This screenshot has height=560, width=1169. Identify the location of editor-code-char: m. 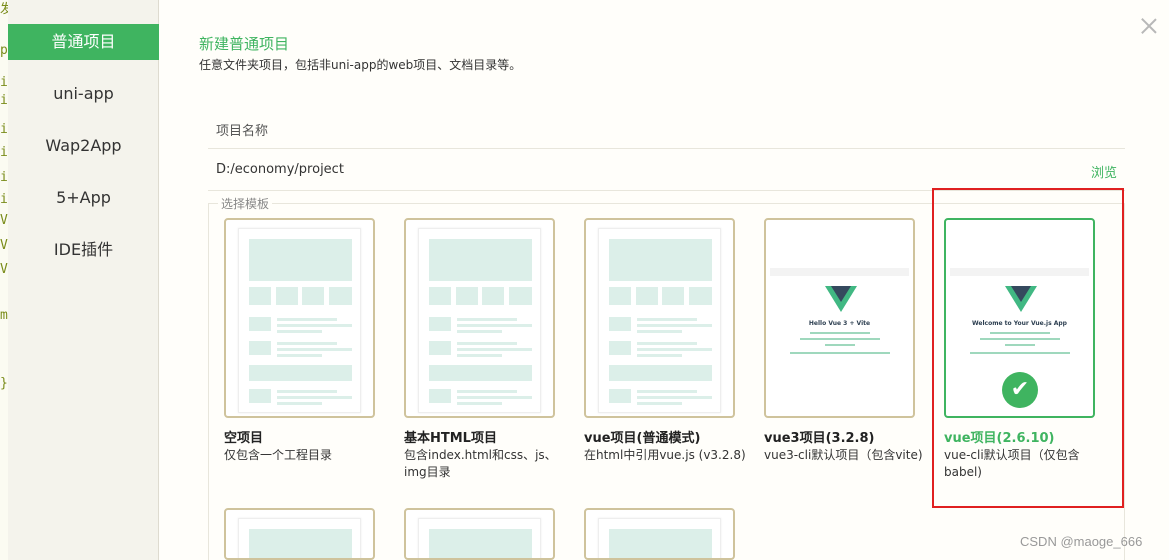
(4, 315).